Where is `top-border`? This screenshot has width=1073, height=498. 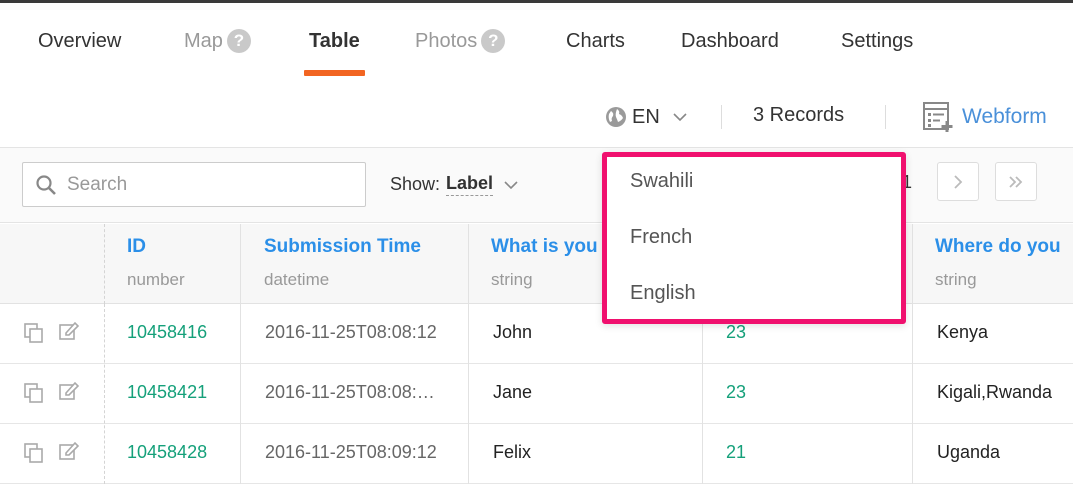 top-border is located at coordinates (536, 1).